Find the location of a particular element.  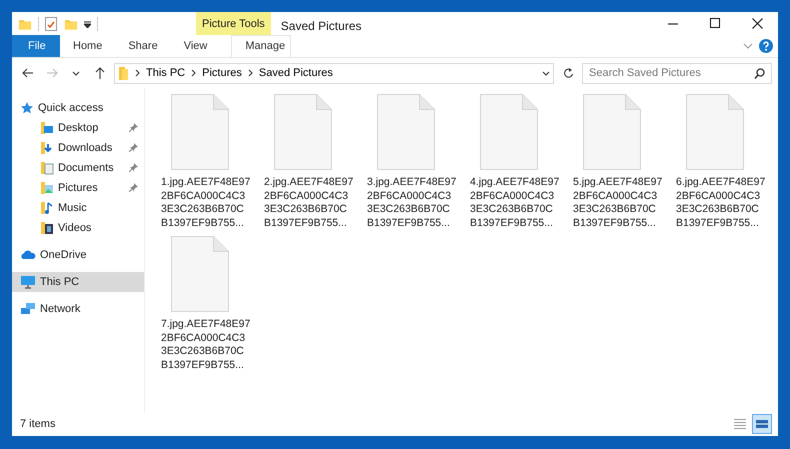

sidebar-item: Network is located at coordinates (78, 309).